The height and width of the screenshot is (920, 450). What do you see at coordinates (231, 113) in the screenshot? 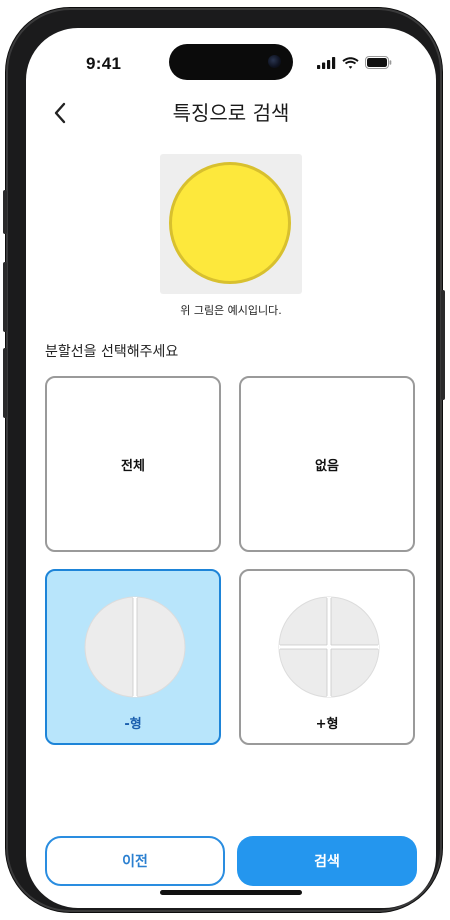
I see `page-title: 특징으로 검색` at bounding box center [231, 113].